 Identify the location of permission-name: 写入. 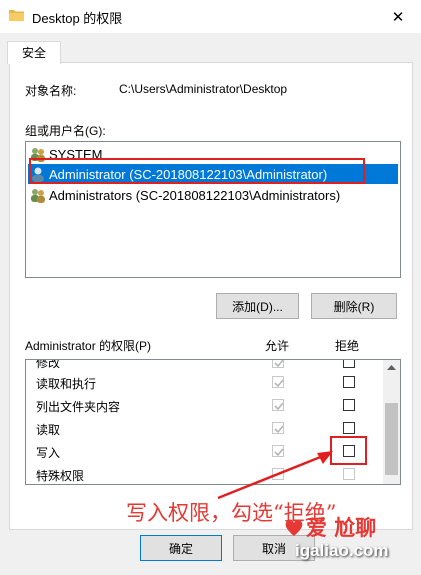
(48, 453).